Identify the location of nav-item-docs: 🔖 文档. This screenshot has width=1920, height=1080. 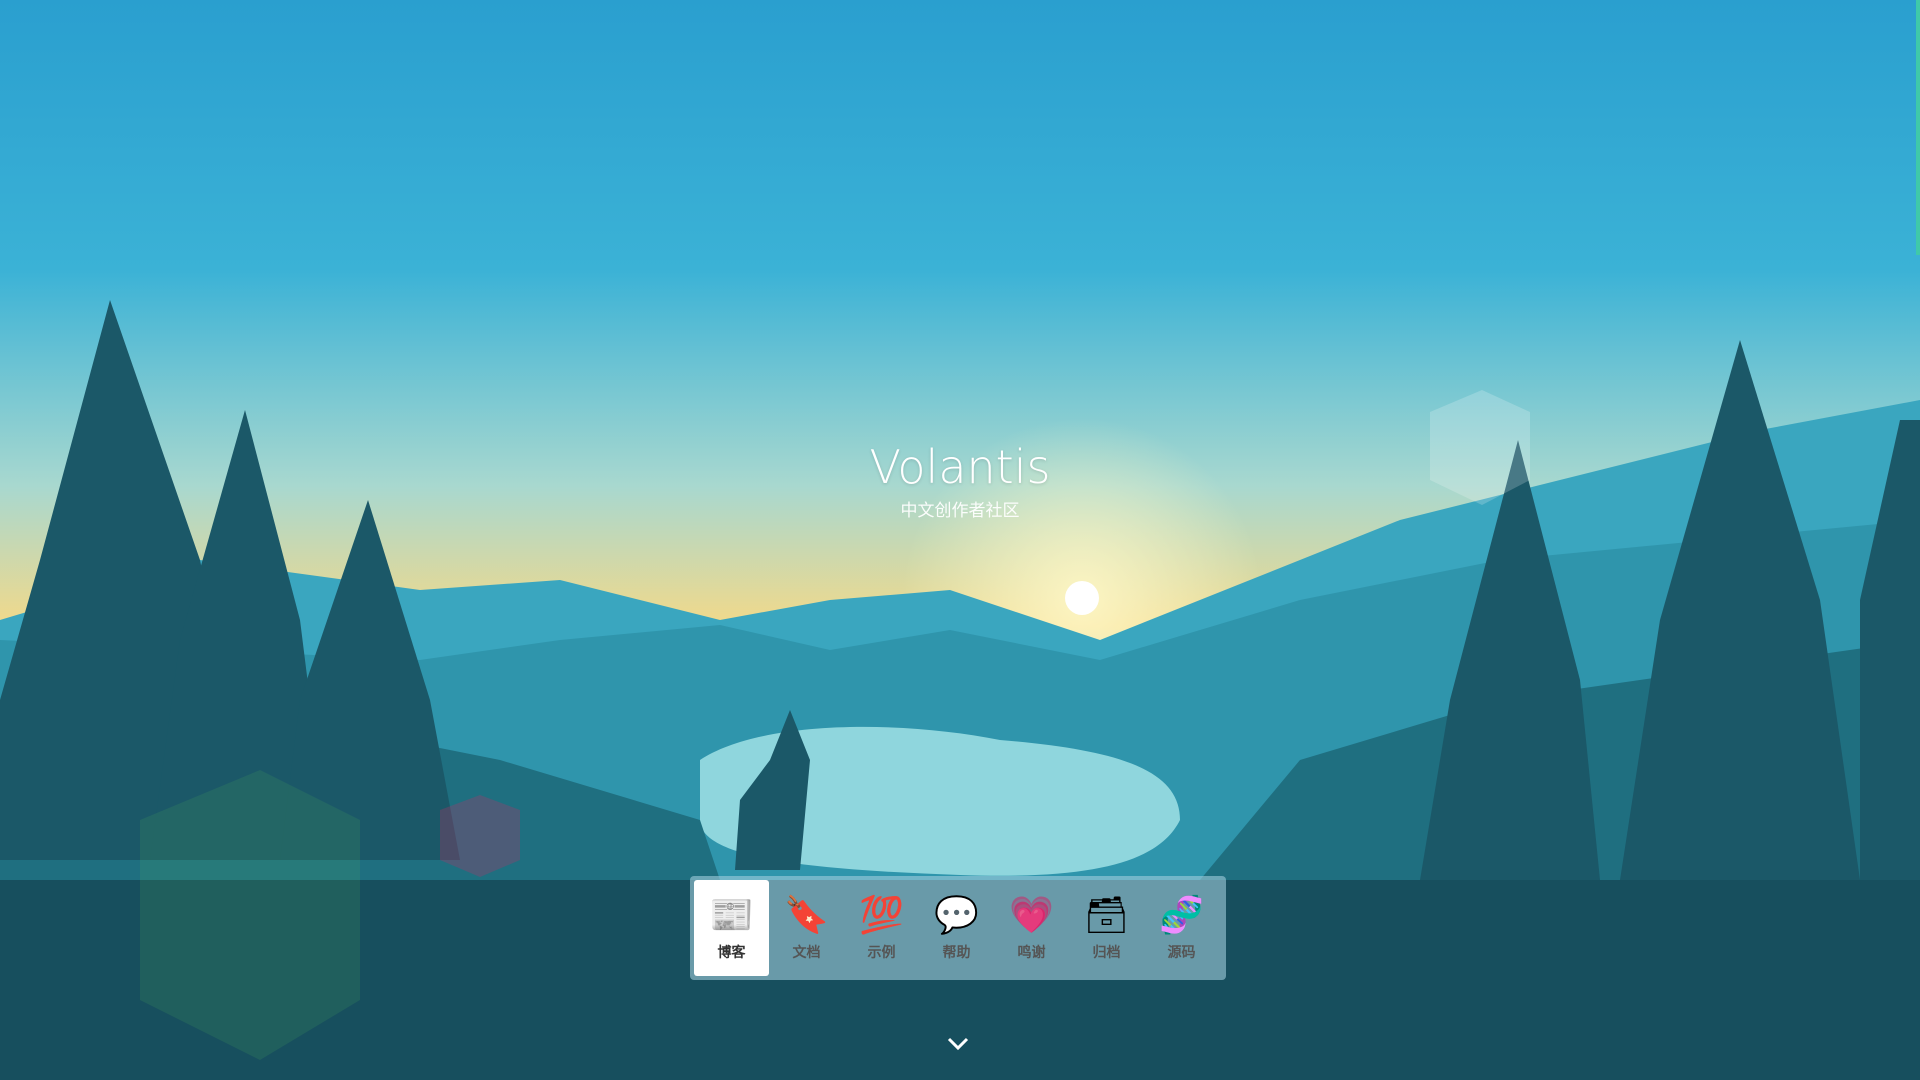
(806, 928).